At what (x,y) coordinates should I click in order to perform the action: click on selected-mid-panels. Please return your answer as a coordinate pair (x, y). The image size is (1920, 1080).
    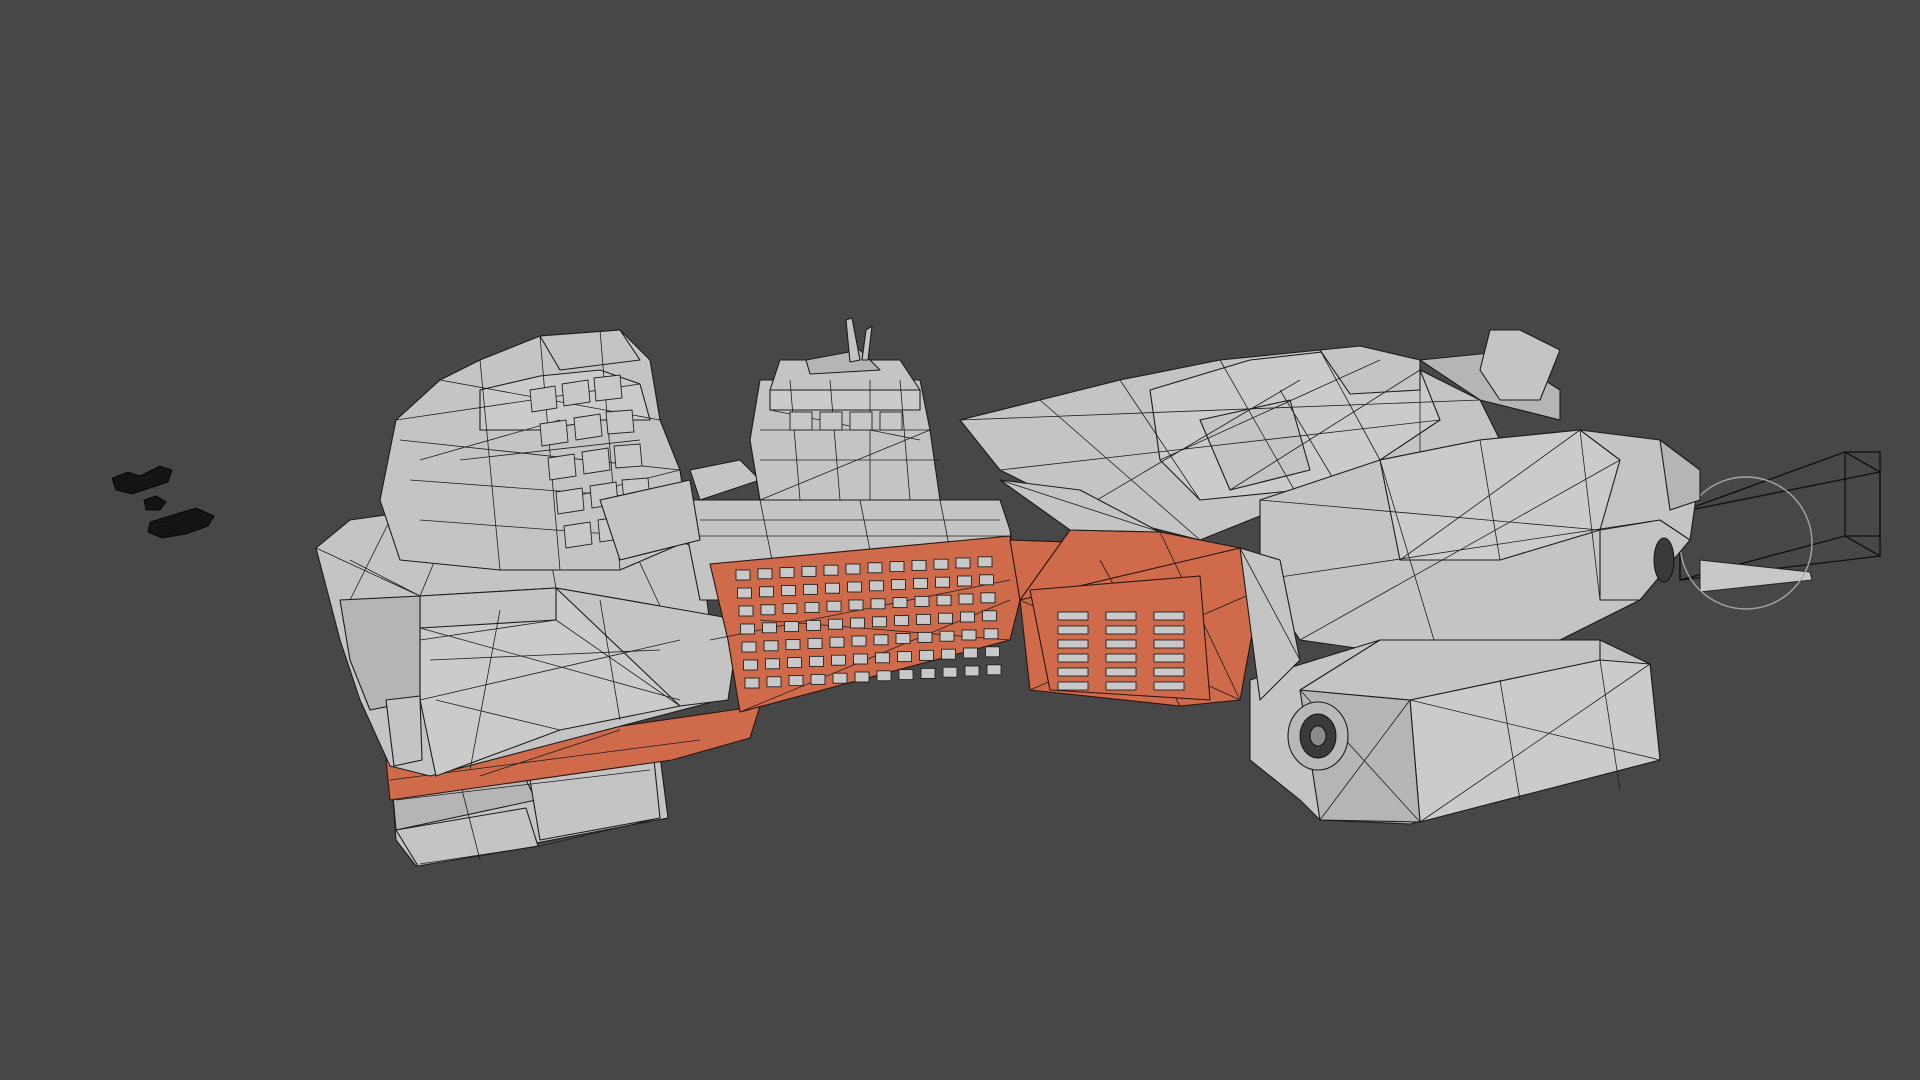
    Looking at the image, I should click on (985, 621).